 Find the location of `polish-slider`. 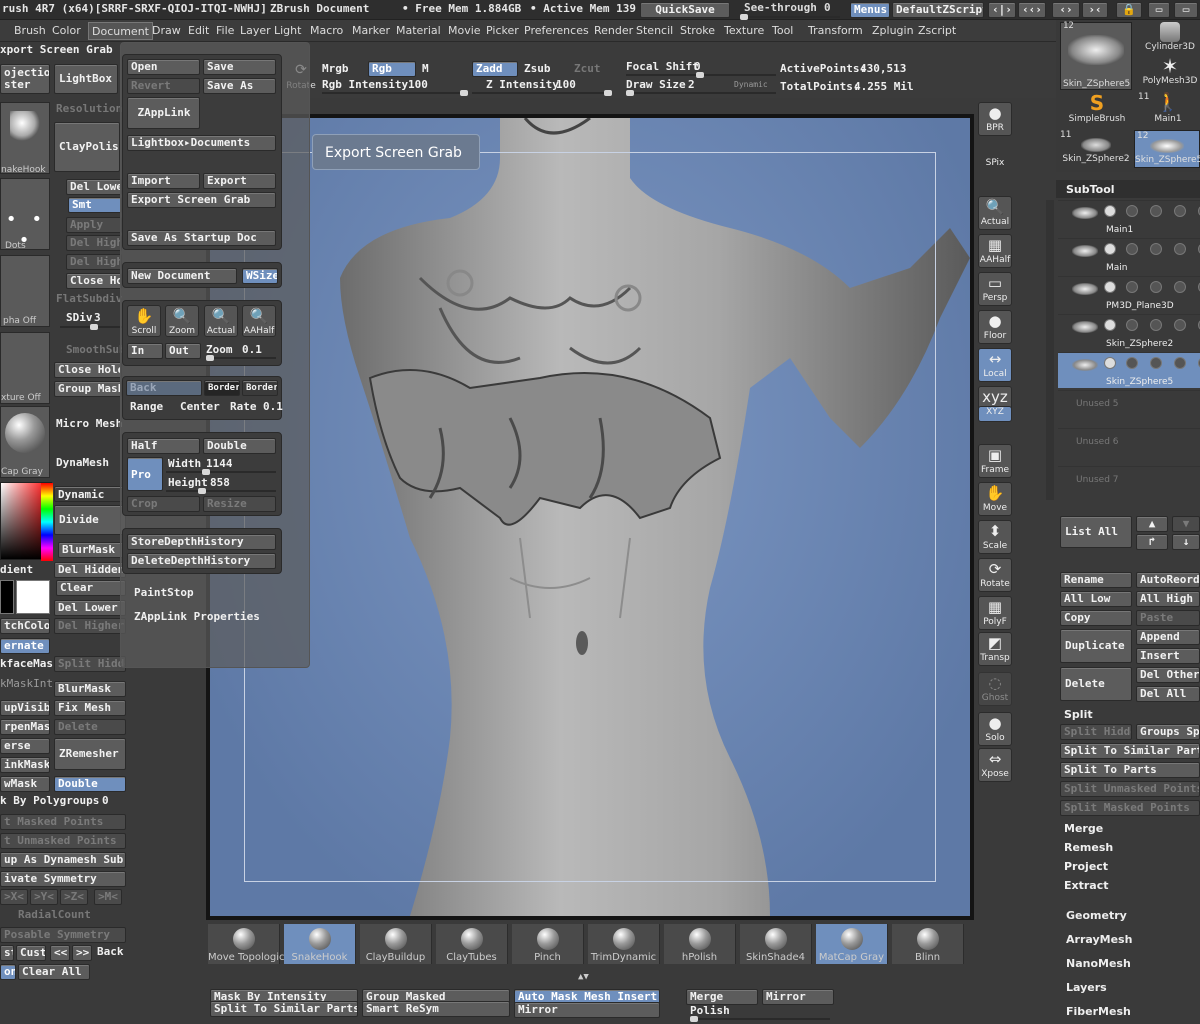

polish-slider is located at coordinates (760, 1019).